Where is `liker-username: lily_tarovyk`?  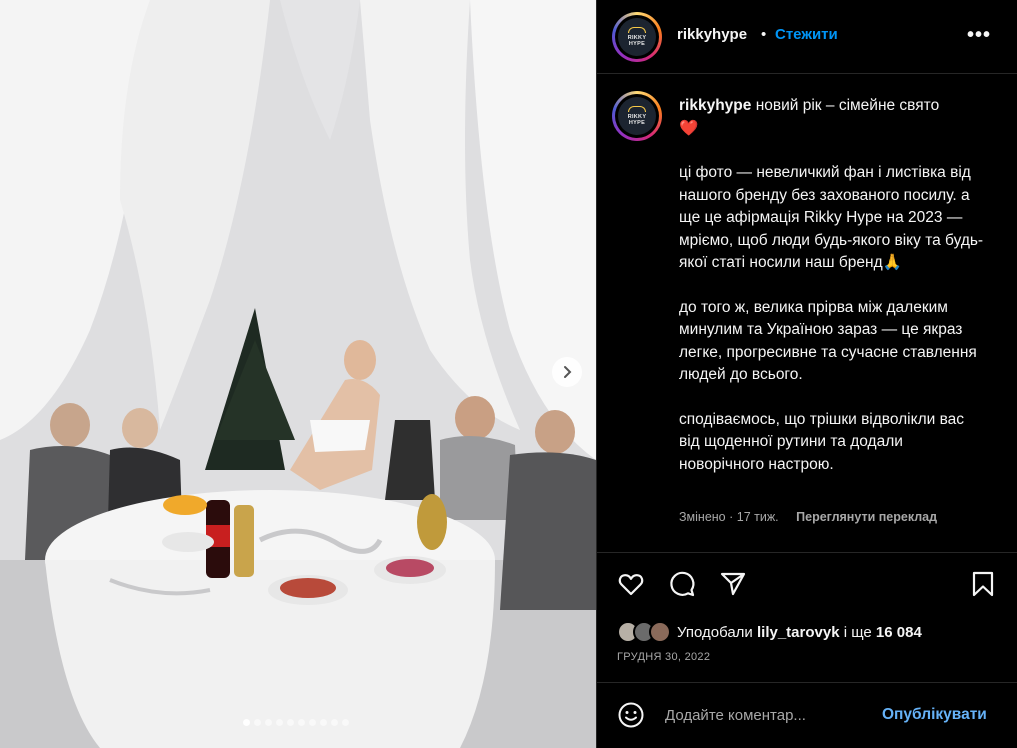 liker-username: lily_tarovyk is located at coordinates (798, 632).